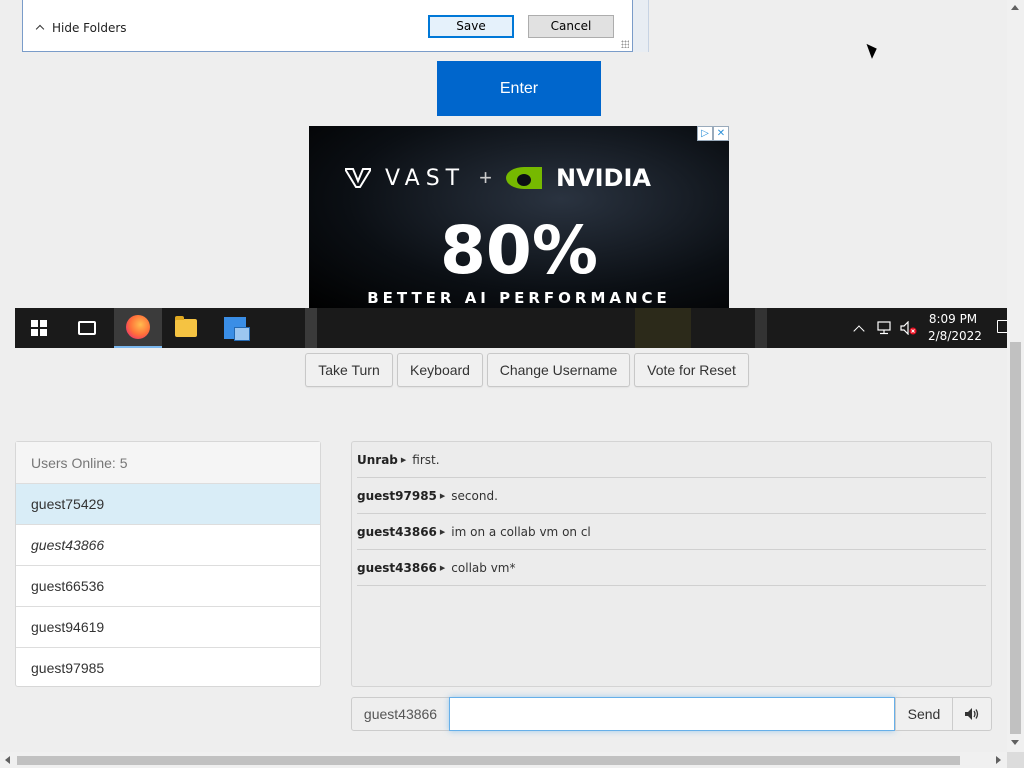 This screenshot has height=768, width=1024. Describe the element at coordinates (998, 760) in the screenshot. I see `scroll-right-arrow-icon` at that location.